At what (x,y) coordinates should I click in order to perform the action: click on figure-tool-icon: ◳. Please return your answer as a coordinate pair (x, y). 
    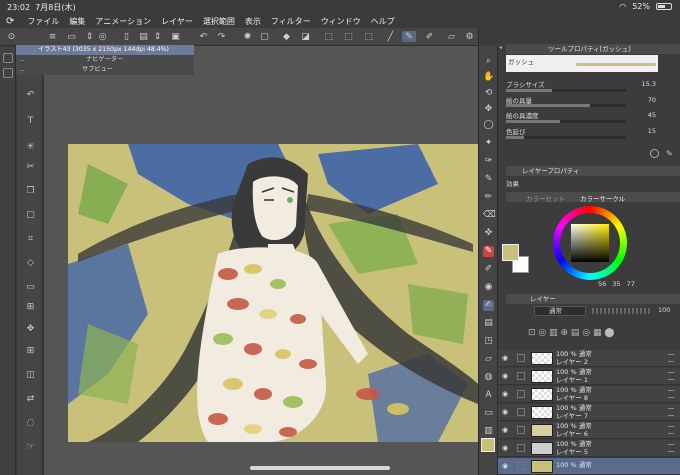
    Looking at the image, I should click on (488, 341).